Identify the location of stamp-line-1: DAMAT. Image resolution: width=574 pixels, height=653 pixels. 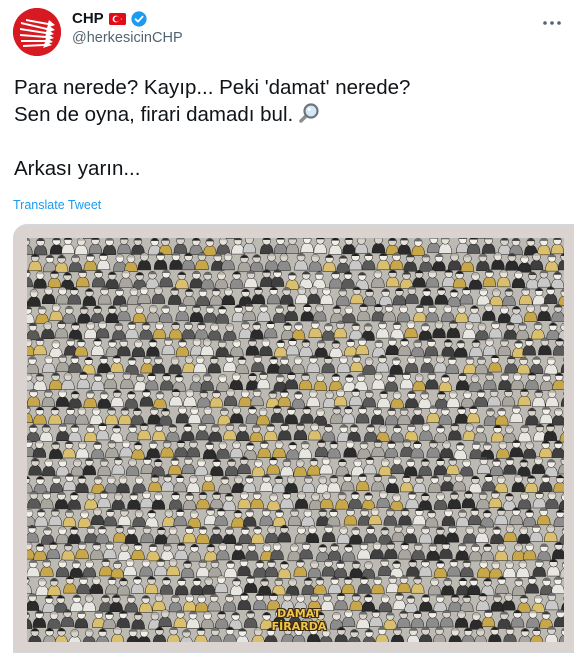
(299, 613).